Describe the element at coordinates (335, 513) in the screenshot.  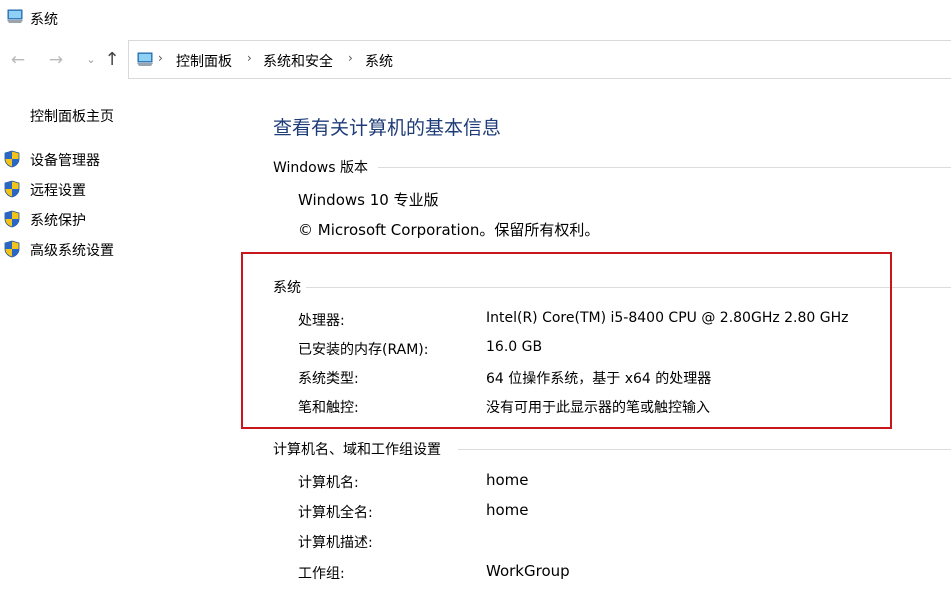
I see `full-computer-name-label: 计算机全名:` at that location.